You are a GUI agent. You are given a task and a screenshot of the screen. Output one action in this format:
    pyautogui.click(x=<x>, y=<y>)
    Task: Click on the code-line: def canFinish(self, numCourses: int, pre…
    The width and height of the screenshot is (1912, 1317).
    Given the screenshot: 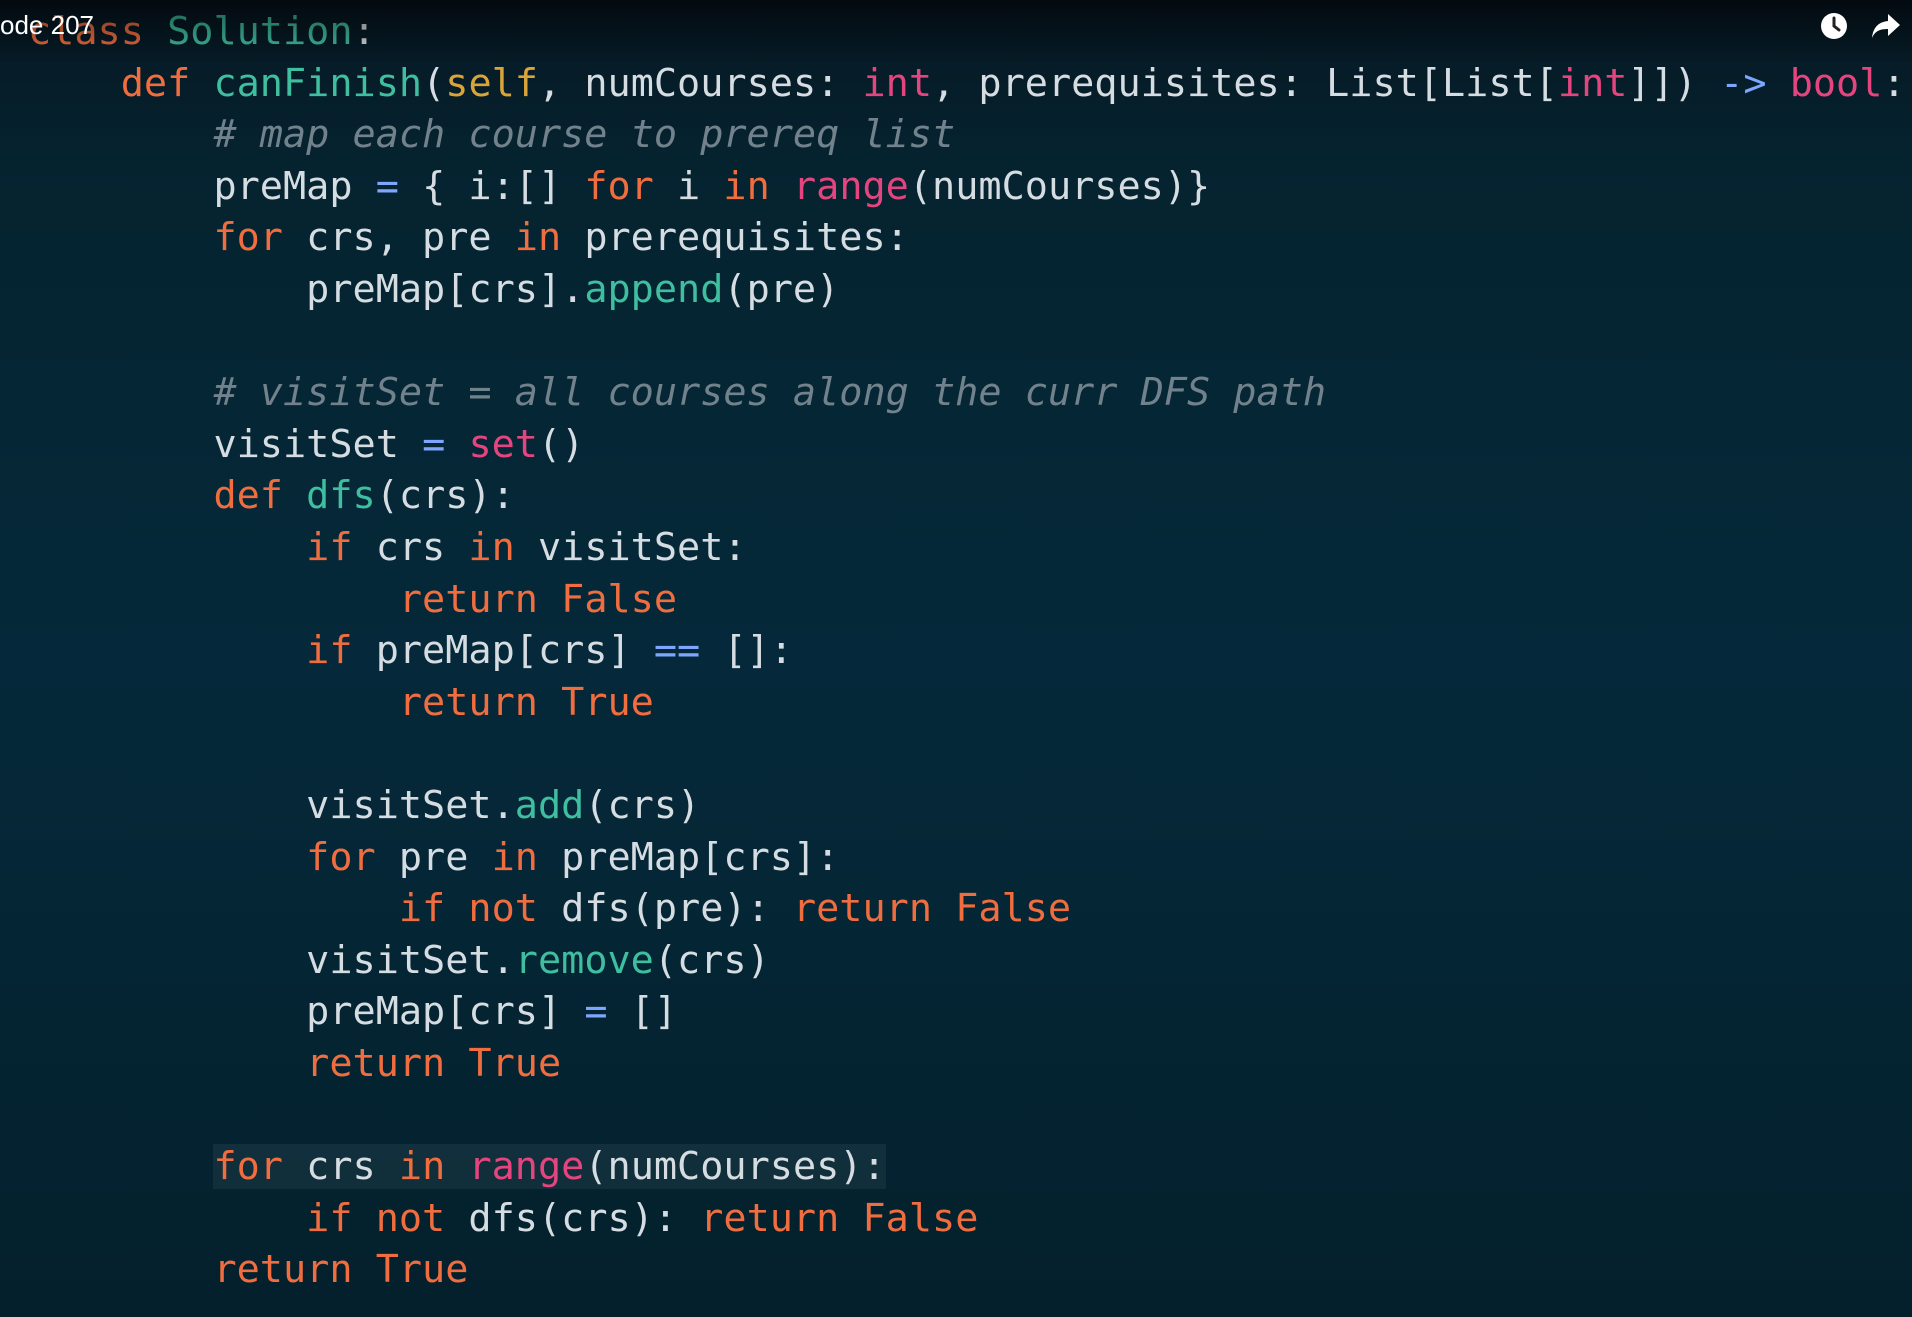 What is the action you would take?
    pyautogui.click(x=970, y=84)
    